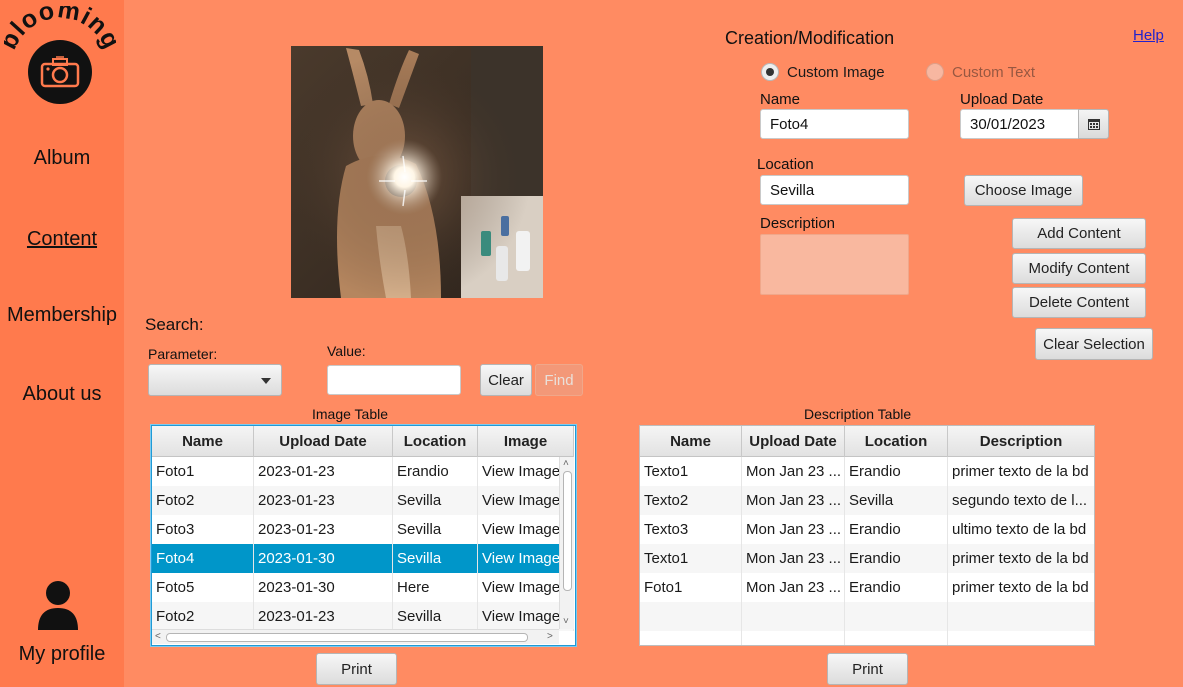 The width and height of the screenshot is (1183, 687). What do you see at coordinates (506, 380) in the screenshot?
I see `clear-search-button: Clear` at bounding box center [506, 380].